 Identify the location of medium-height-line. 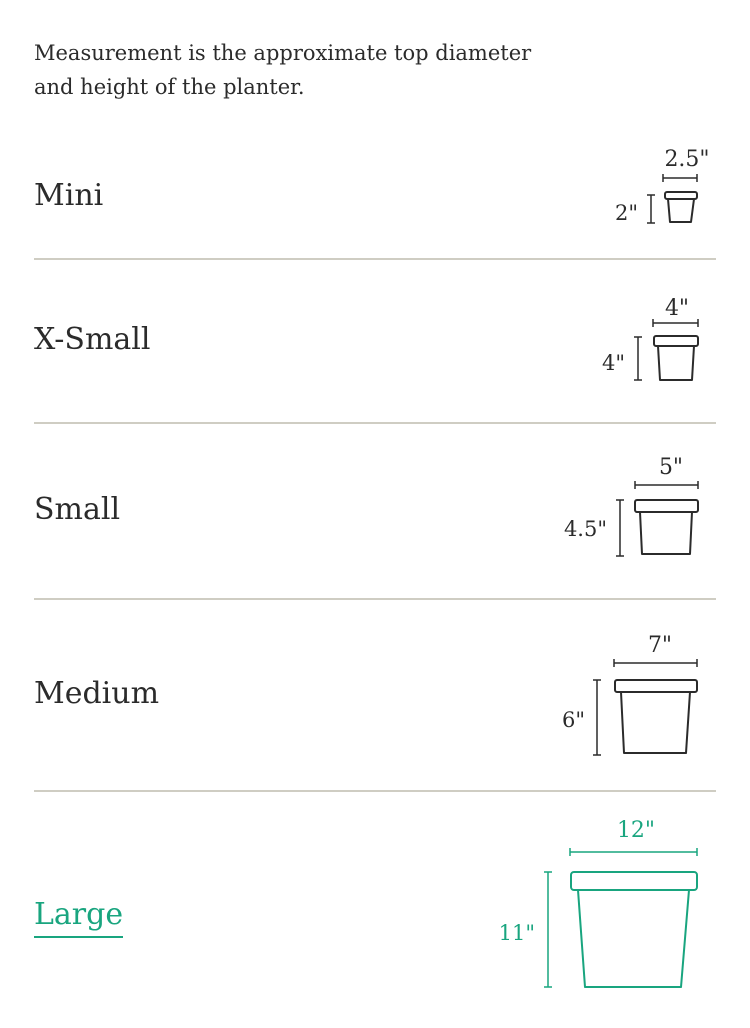
(597, 717).